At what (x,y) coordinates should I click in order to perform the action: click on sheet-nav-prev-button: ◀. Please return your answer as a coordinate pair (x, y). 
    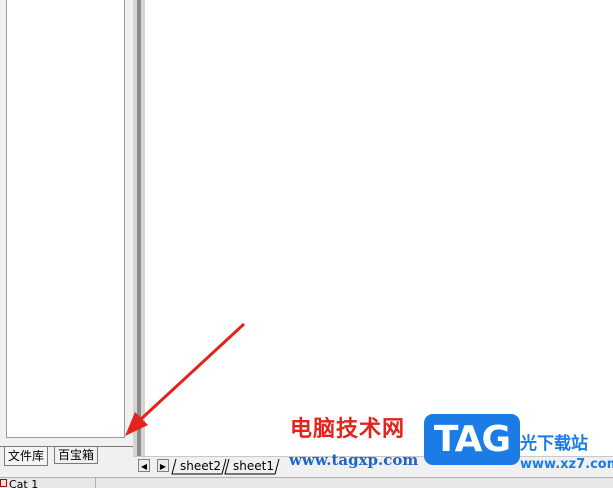
    Looking at the image, I should click on (144, 465).